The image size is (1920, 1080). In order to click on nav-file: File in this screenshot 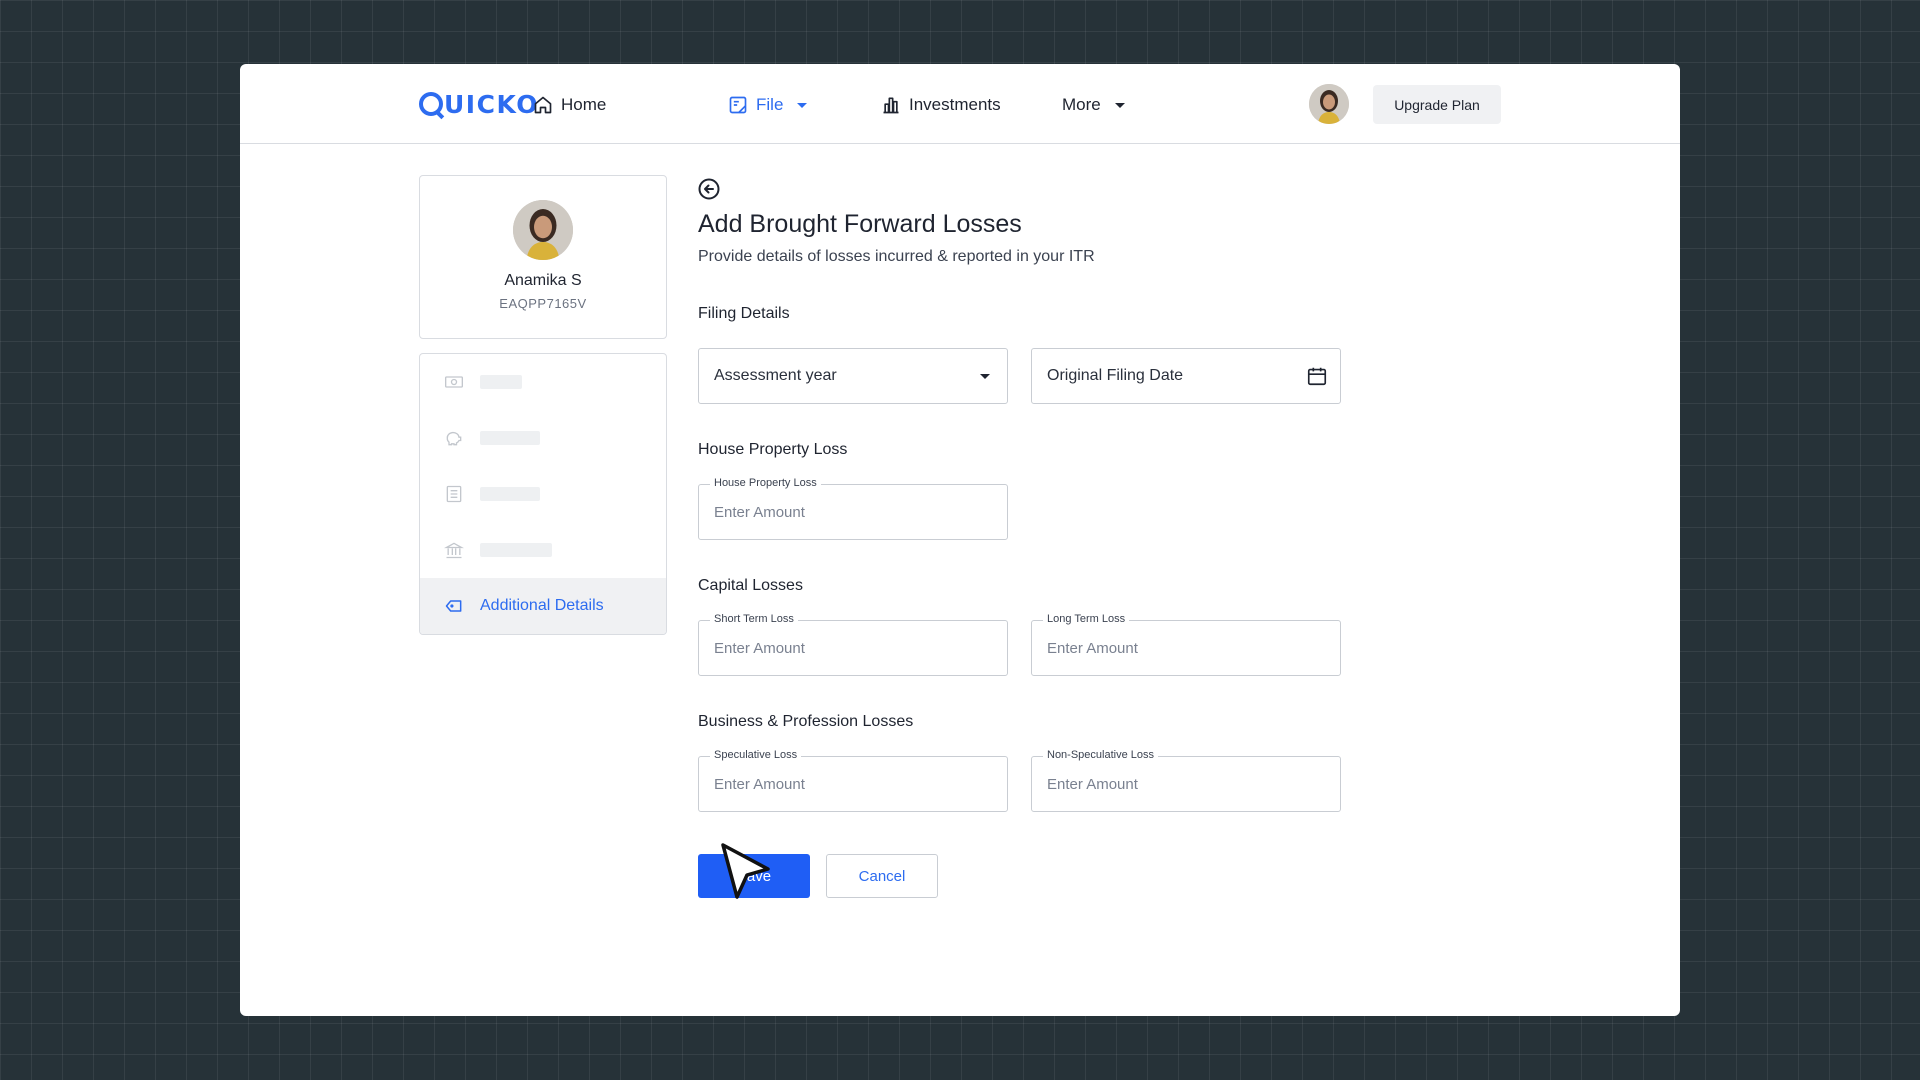, I will do `click(768, 105)`.